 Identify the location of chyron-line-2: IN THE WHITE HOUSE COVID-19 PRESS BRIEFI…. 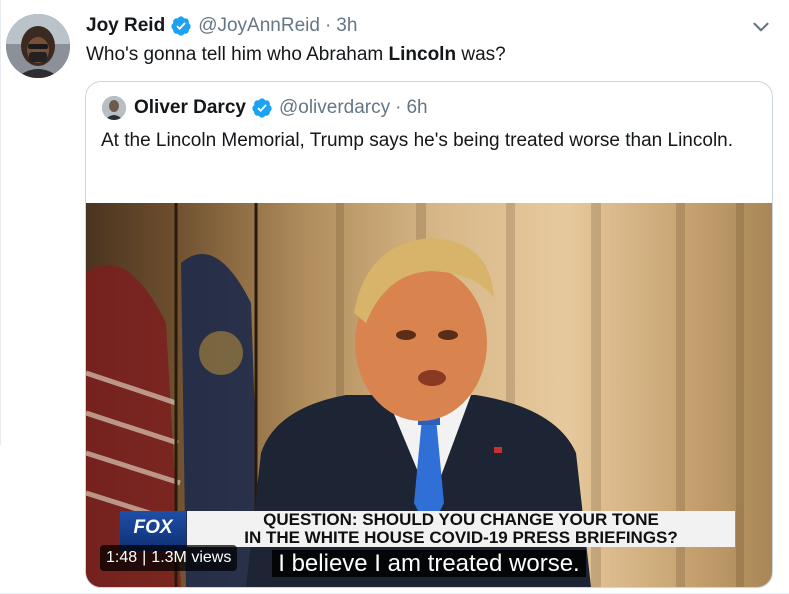
(461, 537).